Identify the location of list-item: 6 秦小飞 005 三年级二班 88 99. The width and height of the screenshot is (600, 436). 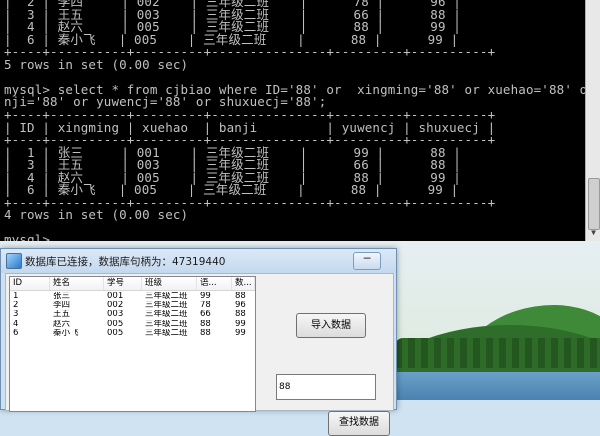
(132, 333).